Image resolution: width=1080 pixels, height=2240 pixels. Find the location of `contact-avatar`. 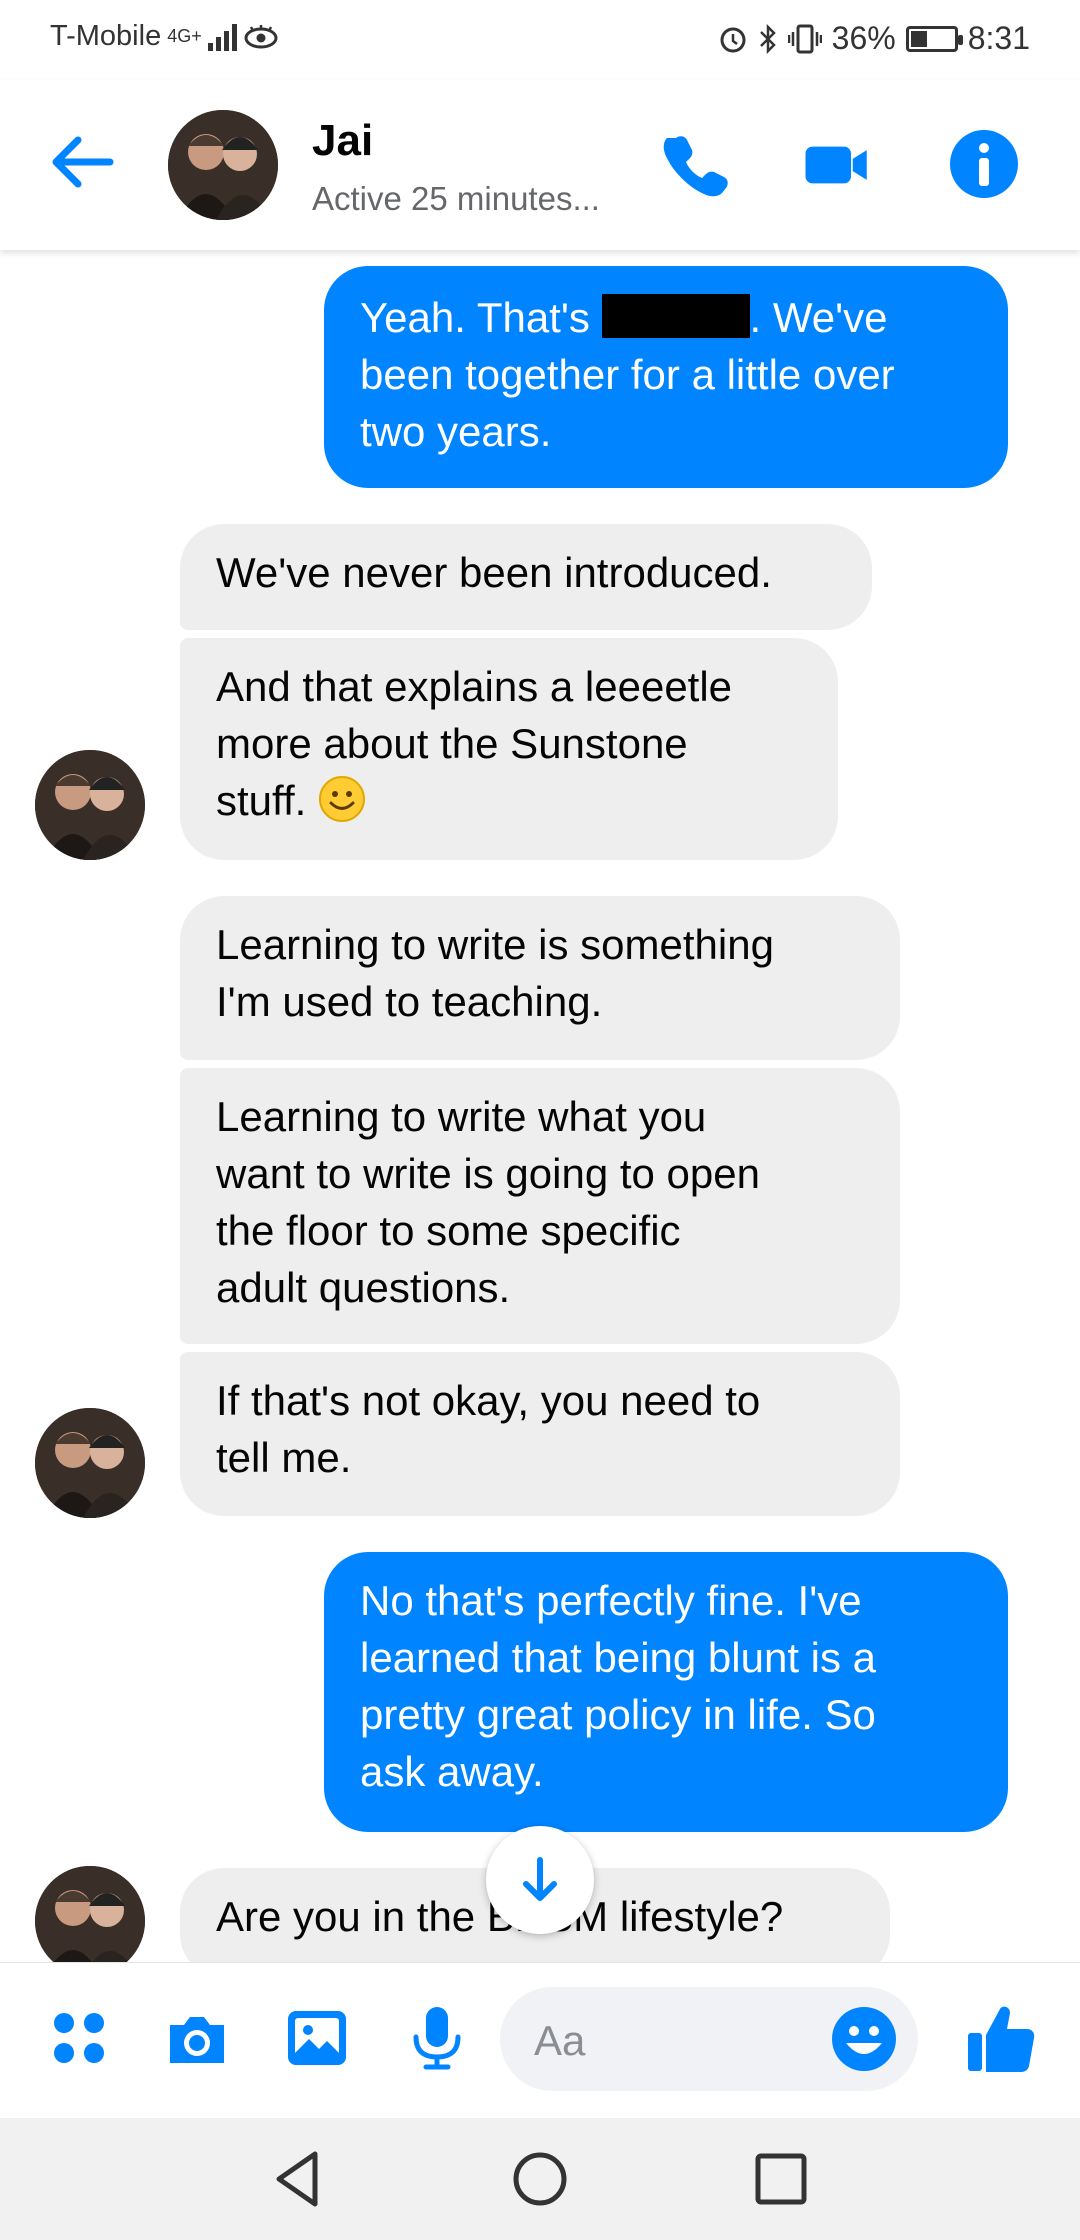

contact-avatar is located at coordinates (223, 165).